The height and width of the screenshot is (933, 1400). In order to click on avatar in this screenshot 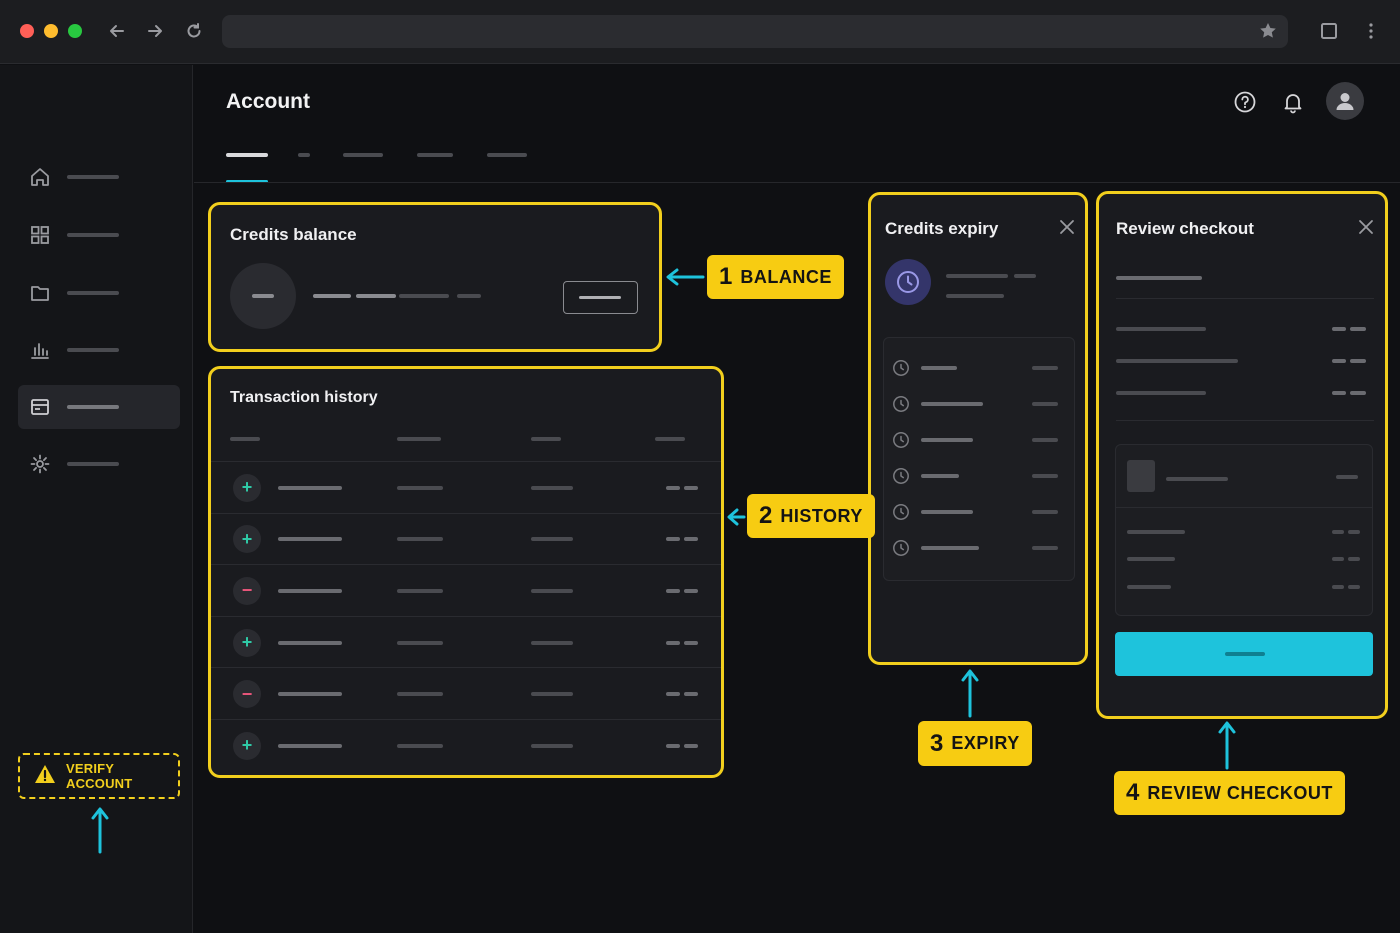, I will do `click(1345, 101)`.